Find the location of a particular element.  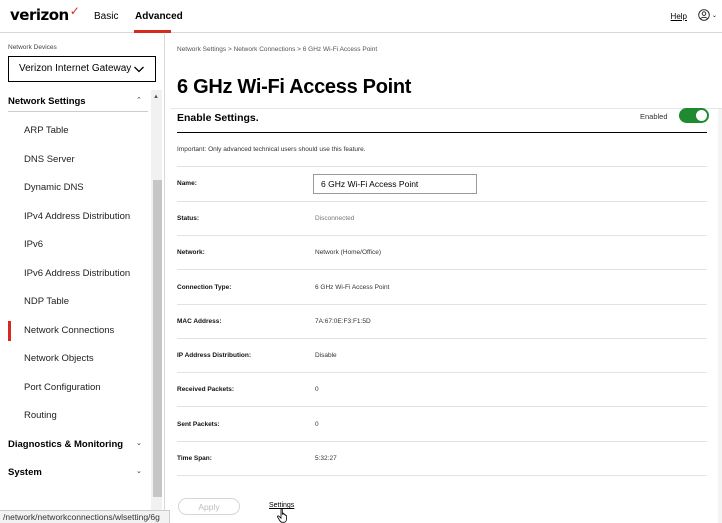

time-span-value: 5:32:27 is located at coordinates (326, 458).